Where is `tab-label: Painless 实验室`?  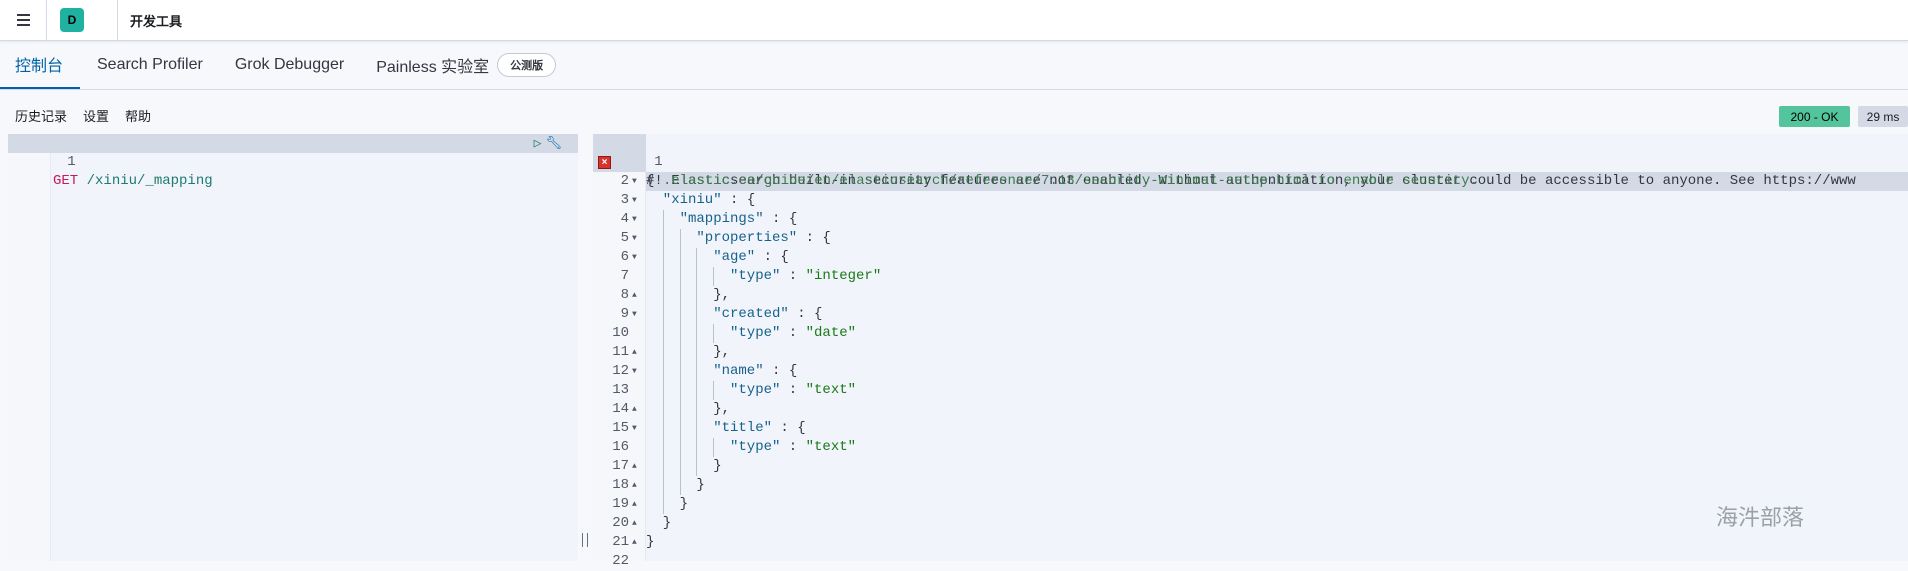
tab-label: Painless 实验室 is located at coordinates (433, 67).